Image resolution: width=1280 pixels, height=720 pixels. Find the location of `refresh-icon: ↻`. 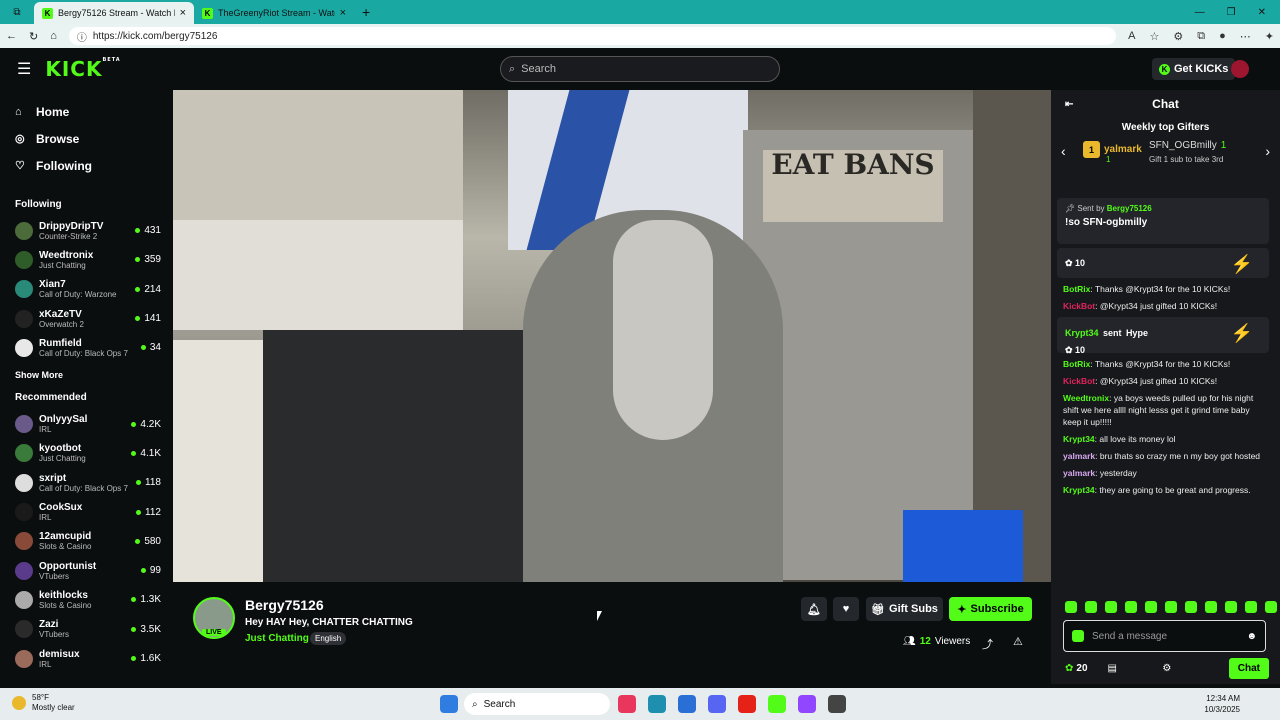

refresh-icon: ↻ is located at coordinates (33, 36).